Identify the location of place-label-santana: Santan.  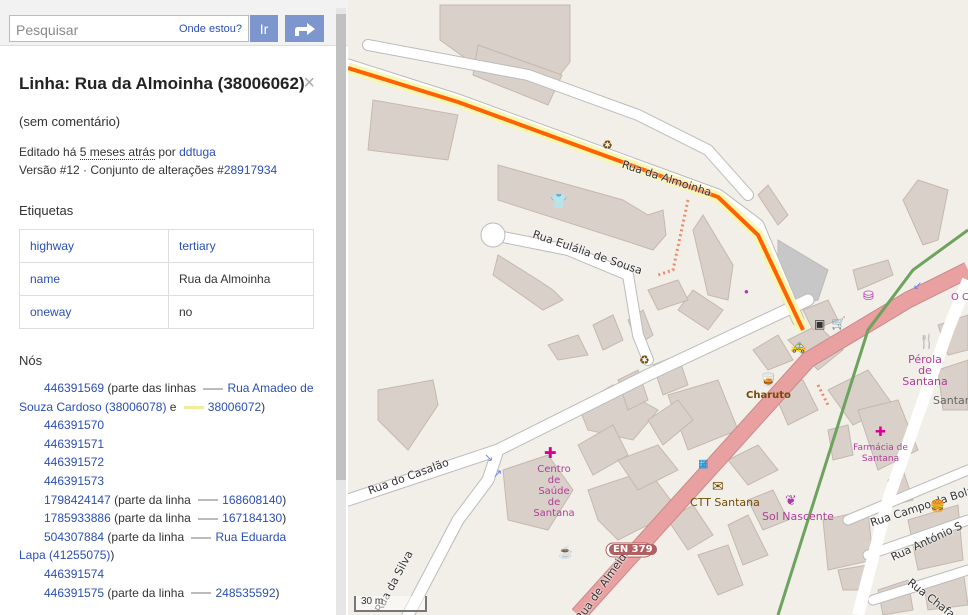
(950, 400).